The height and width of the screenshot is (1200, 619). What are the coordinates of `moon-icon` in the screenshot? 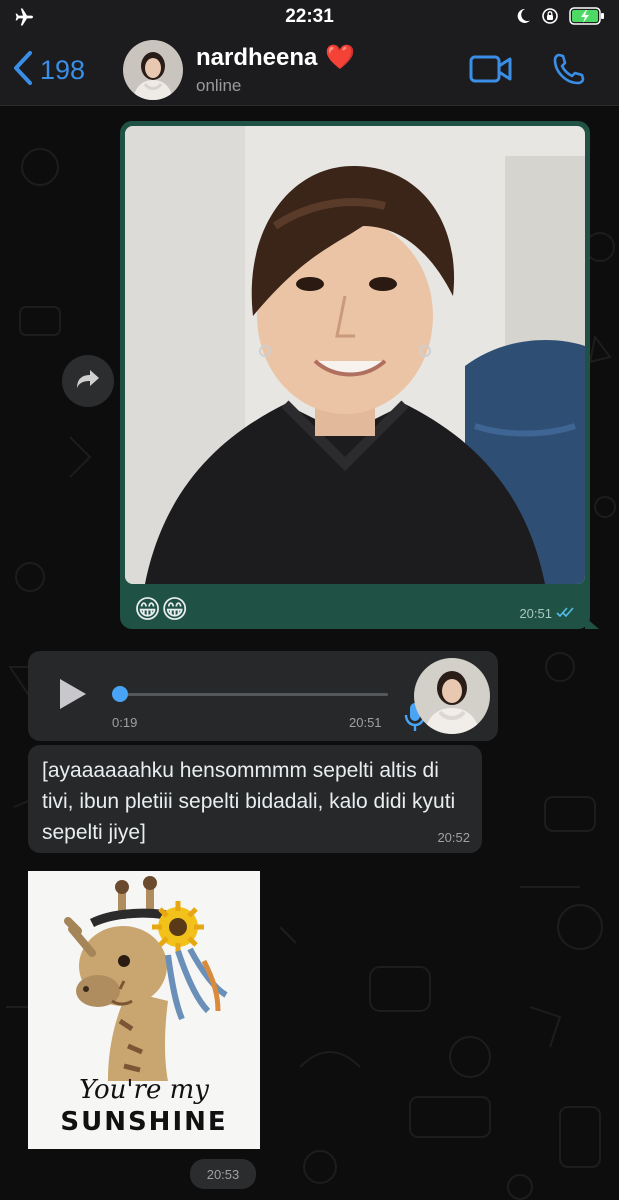 It's located at (523, 18).